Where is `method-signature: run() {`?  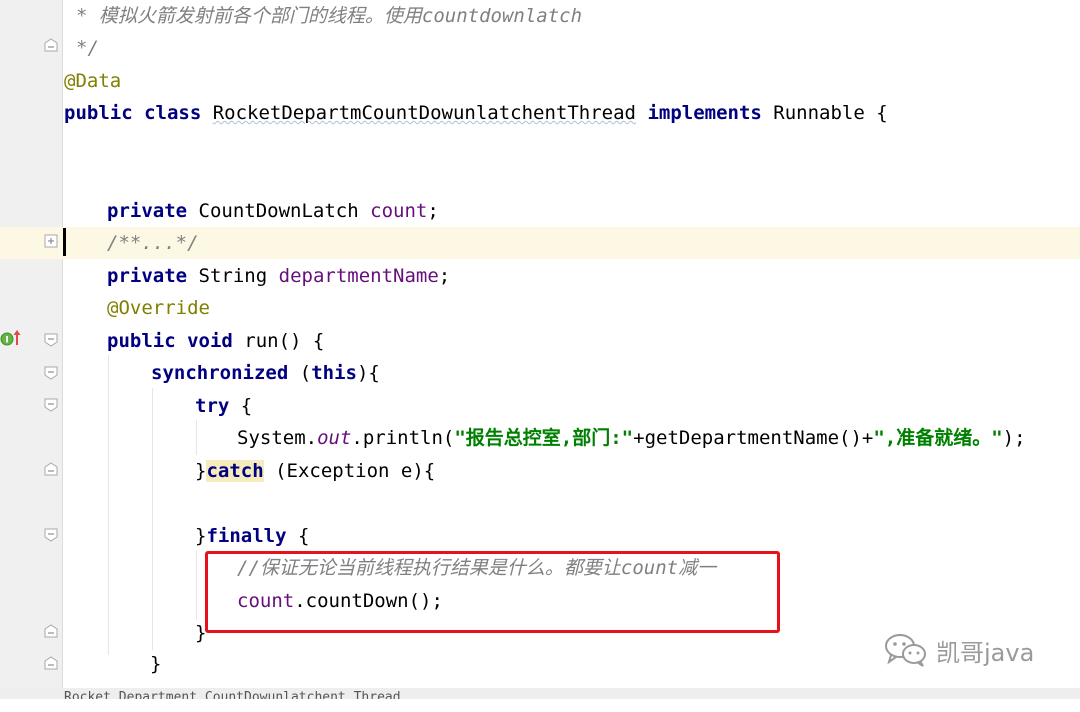
method-signature: run() { is located at coordinates (284, 341).